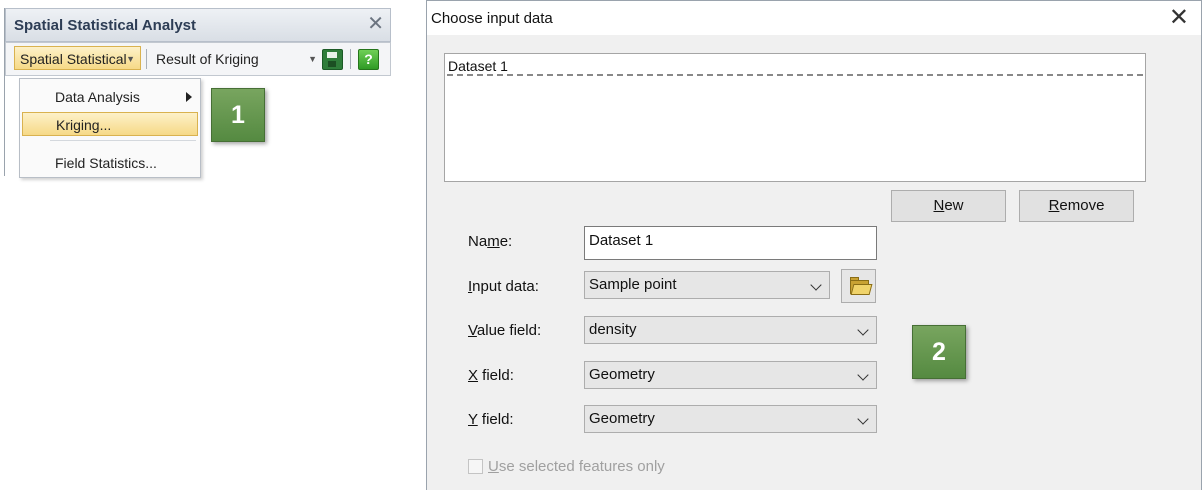 This screenshot has height=490, width=1203. Describe the element at coordinates (795, 66) in the screenshot. I see `list-item: Dataset 1` at that location.